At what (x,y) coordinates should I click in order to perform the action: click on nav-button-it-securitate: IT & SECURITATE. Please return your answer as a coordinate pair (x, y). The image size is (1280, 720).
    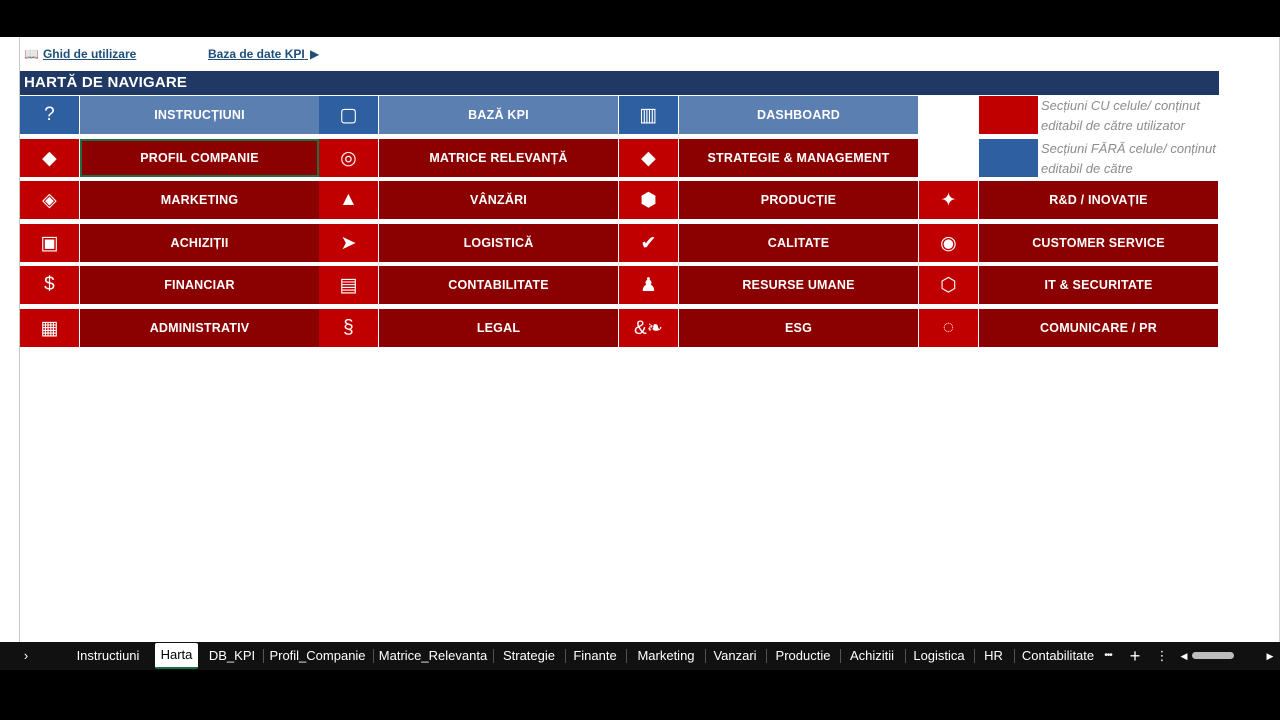
    Looking at the image, I should click on (1098, 285).